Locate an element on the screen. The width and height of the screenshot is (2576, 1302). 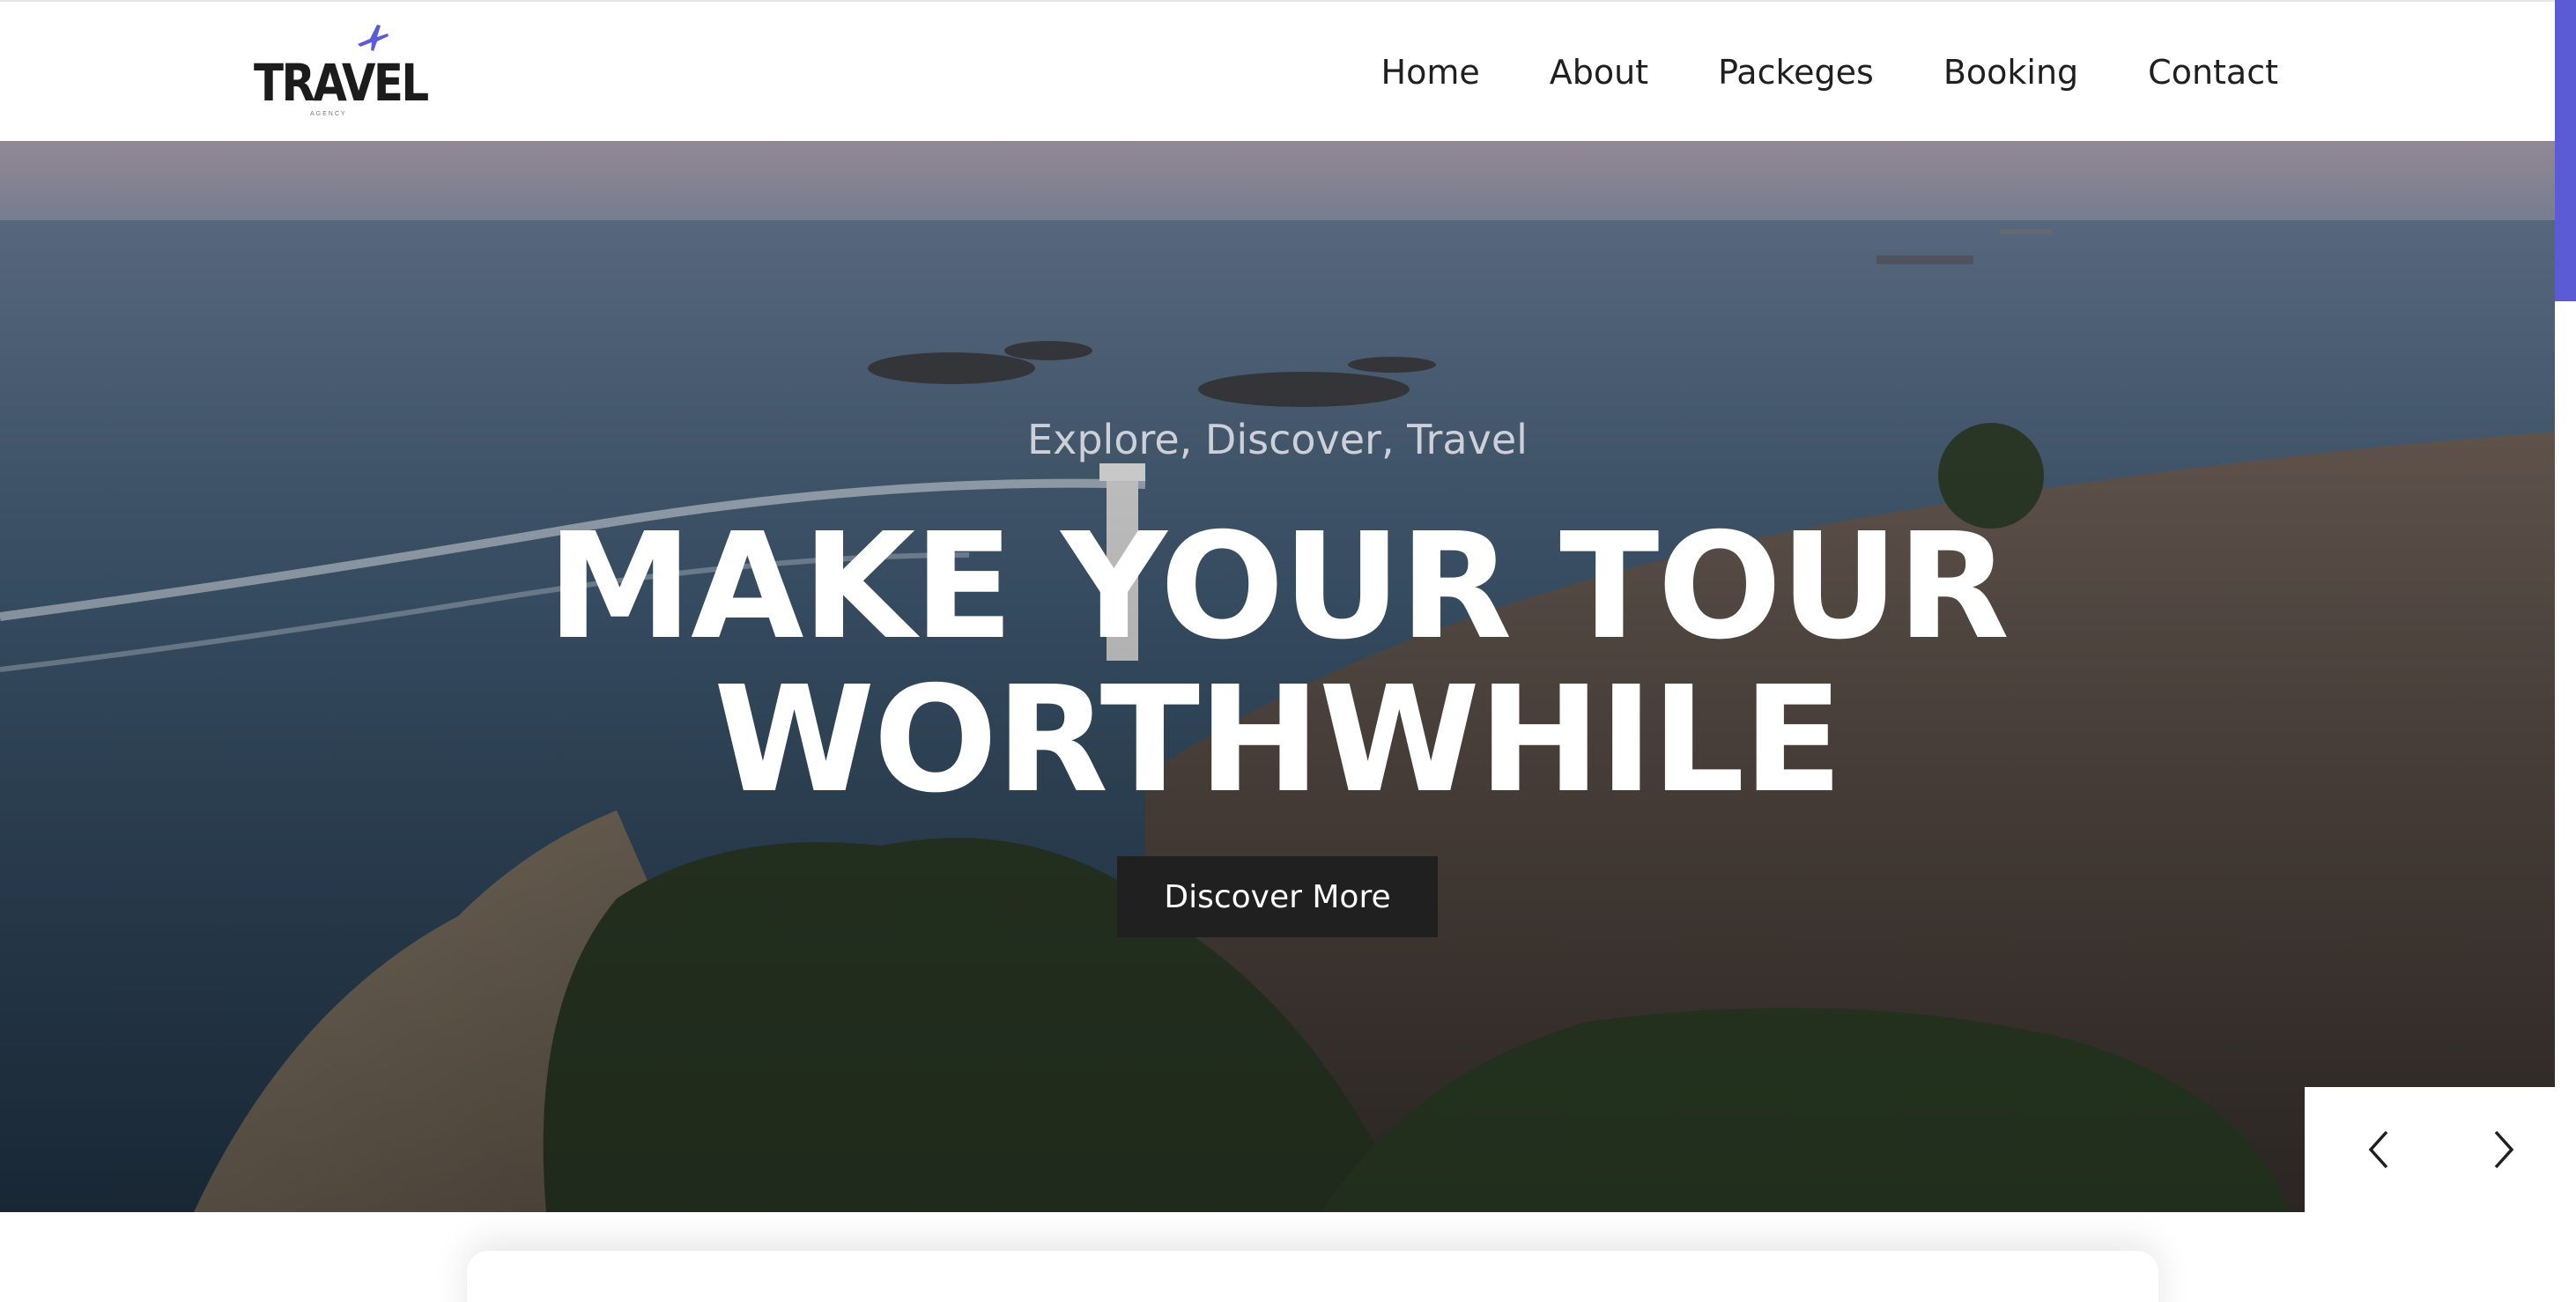
scrollbar-thumb is located at coordinates (2565, 150).